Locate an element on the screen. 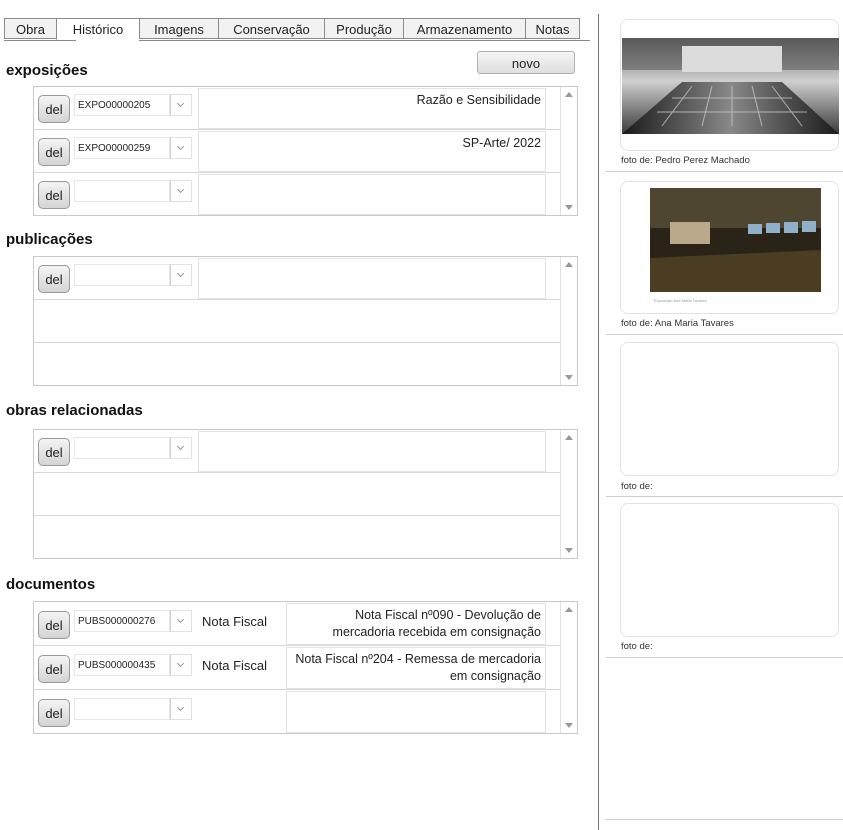 This screenshot has height=830, width=843. publicacoes-portal: del is located at coordinates (305, 321).